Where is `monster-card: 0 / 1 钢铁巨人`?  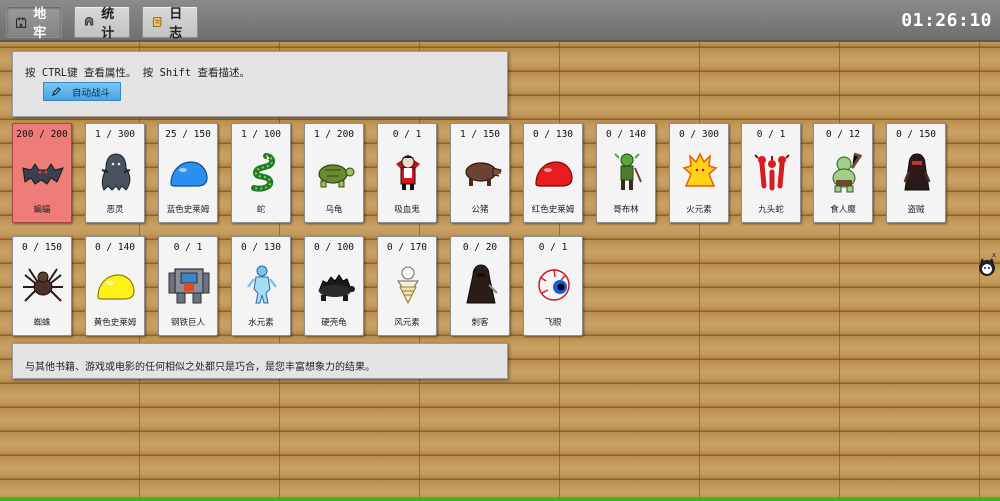
monster-card: 0 / 1 钢铁巨人 is located at coordinates (188, 286).